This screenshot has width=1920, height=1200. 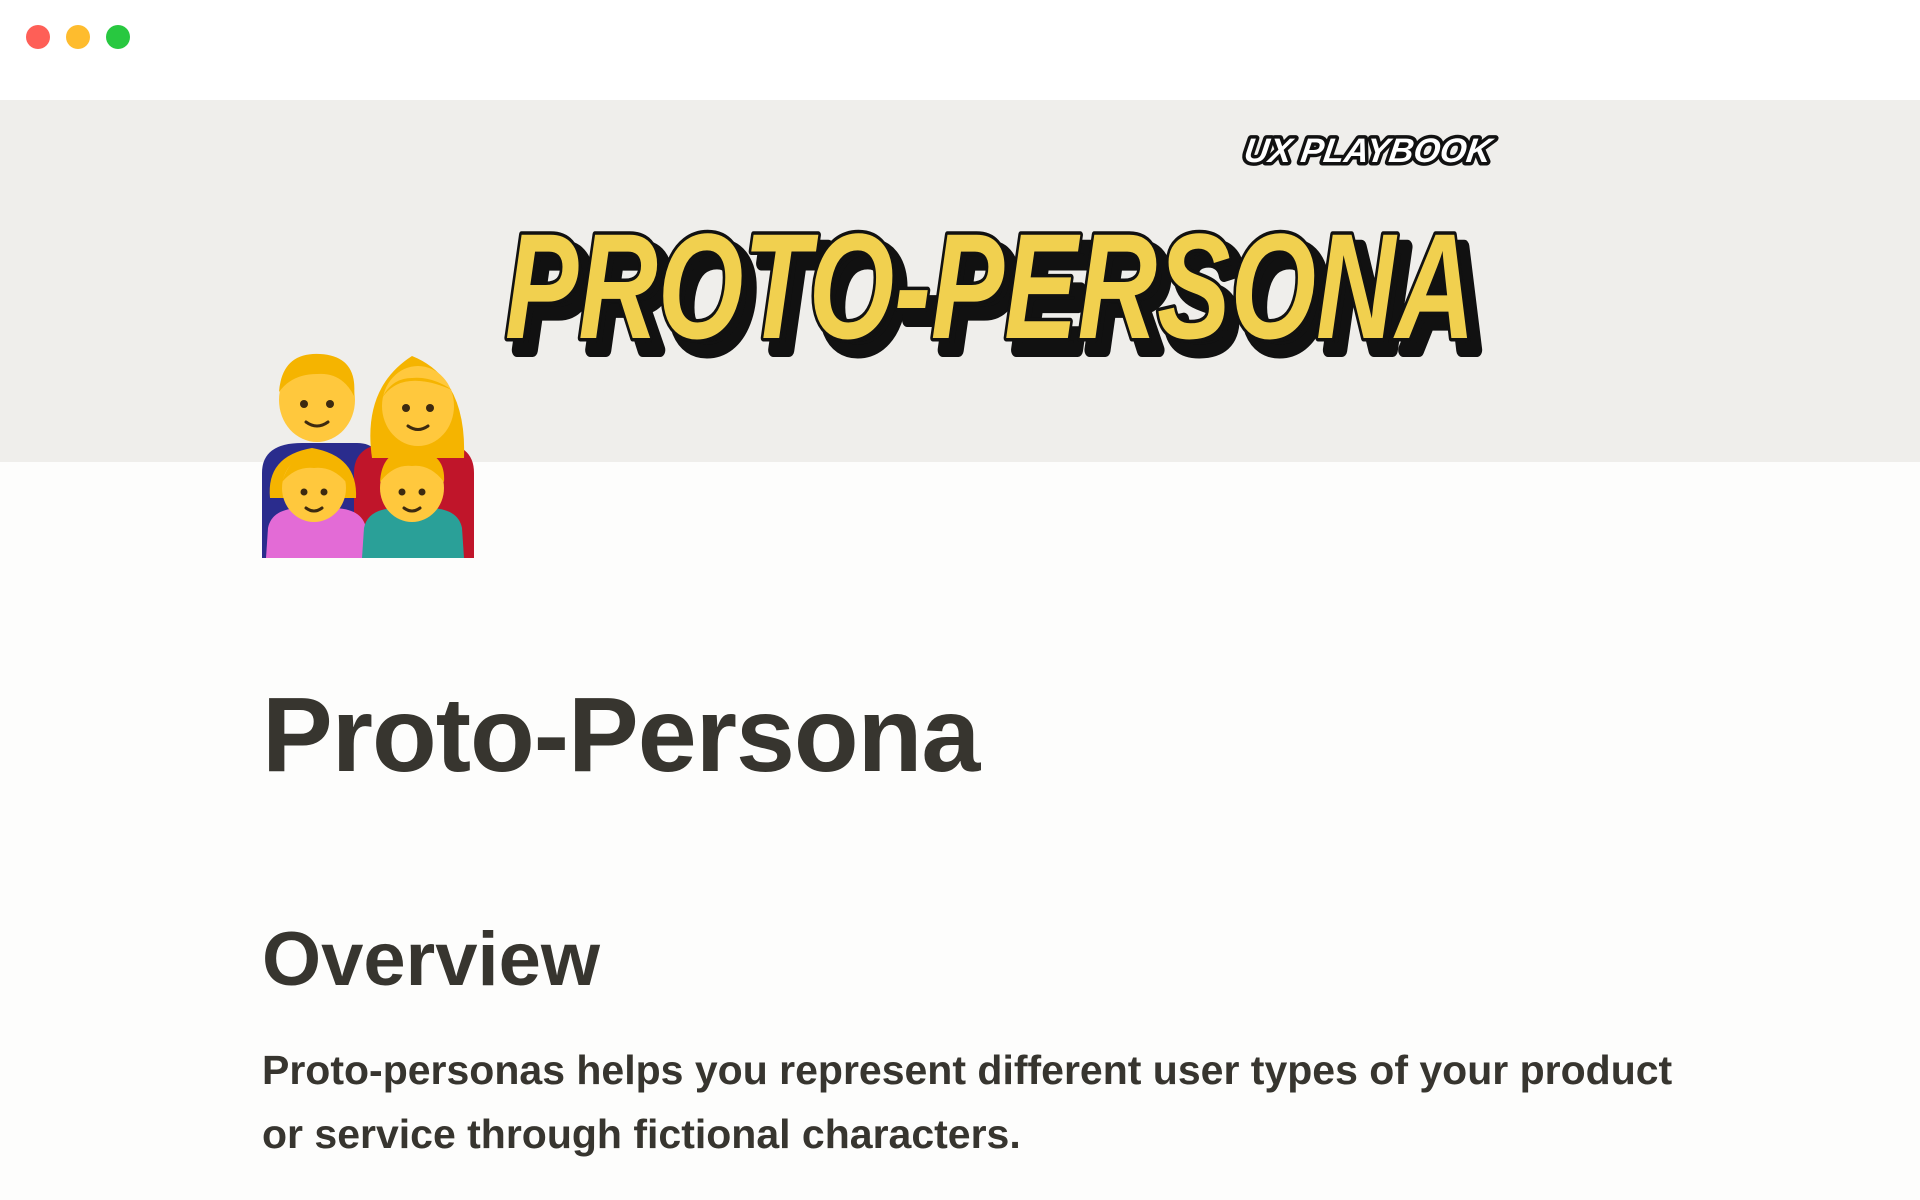 What do you see at coordinates (990, 286) in the screenshot?
I see `cover-headline: PROTO-PERSONA` at bounding box center [990, 286].